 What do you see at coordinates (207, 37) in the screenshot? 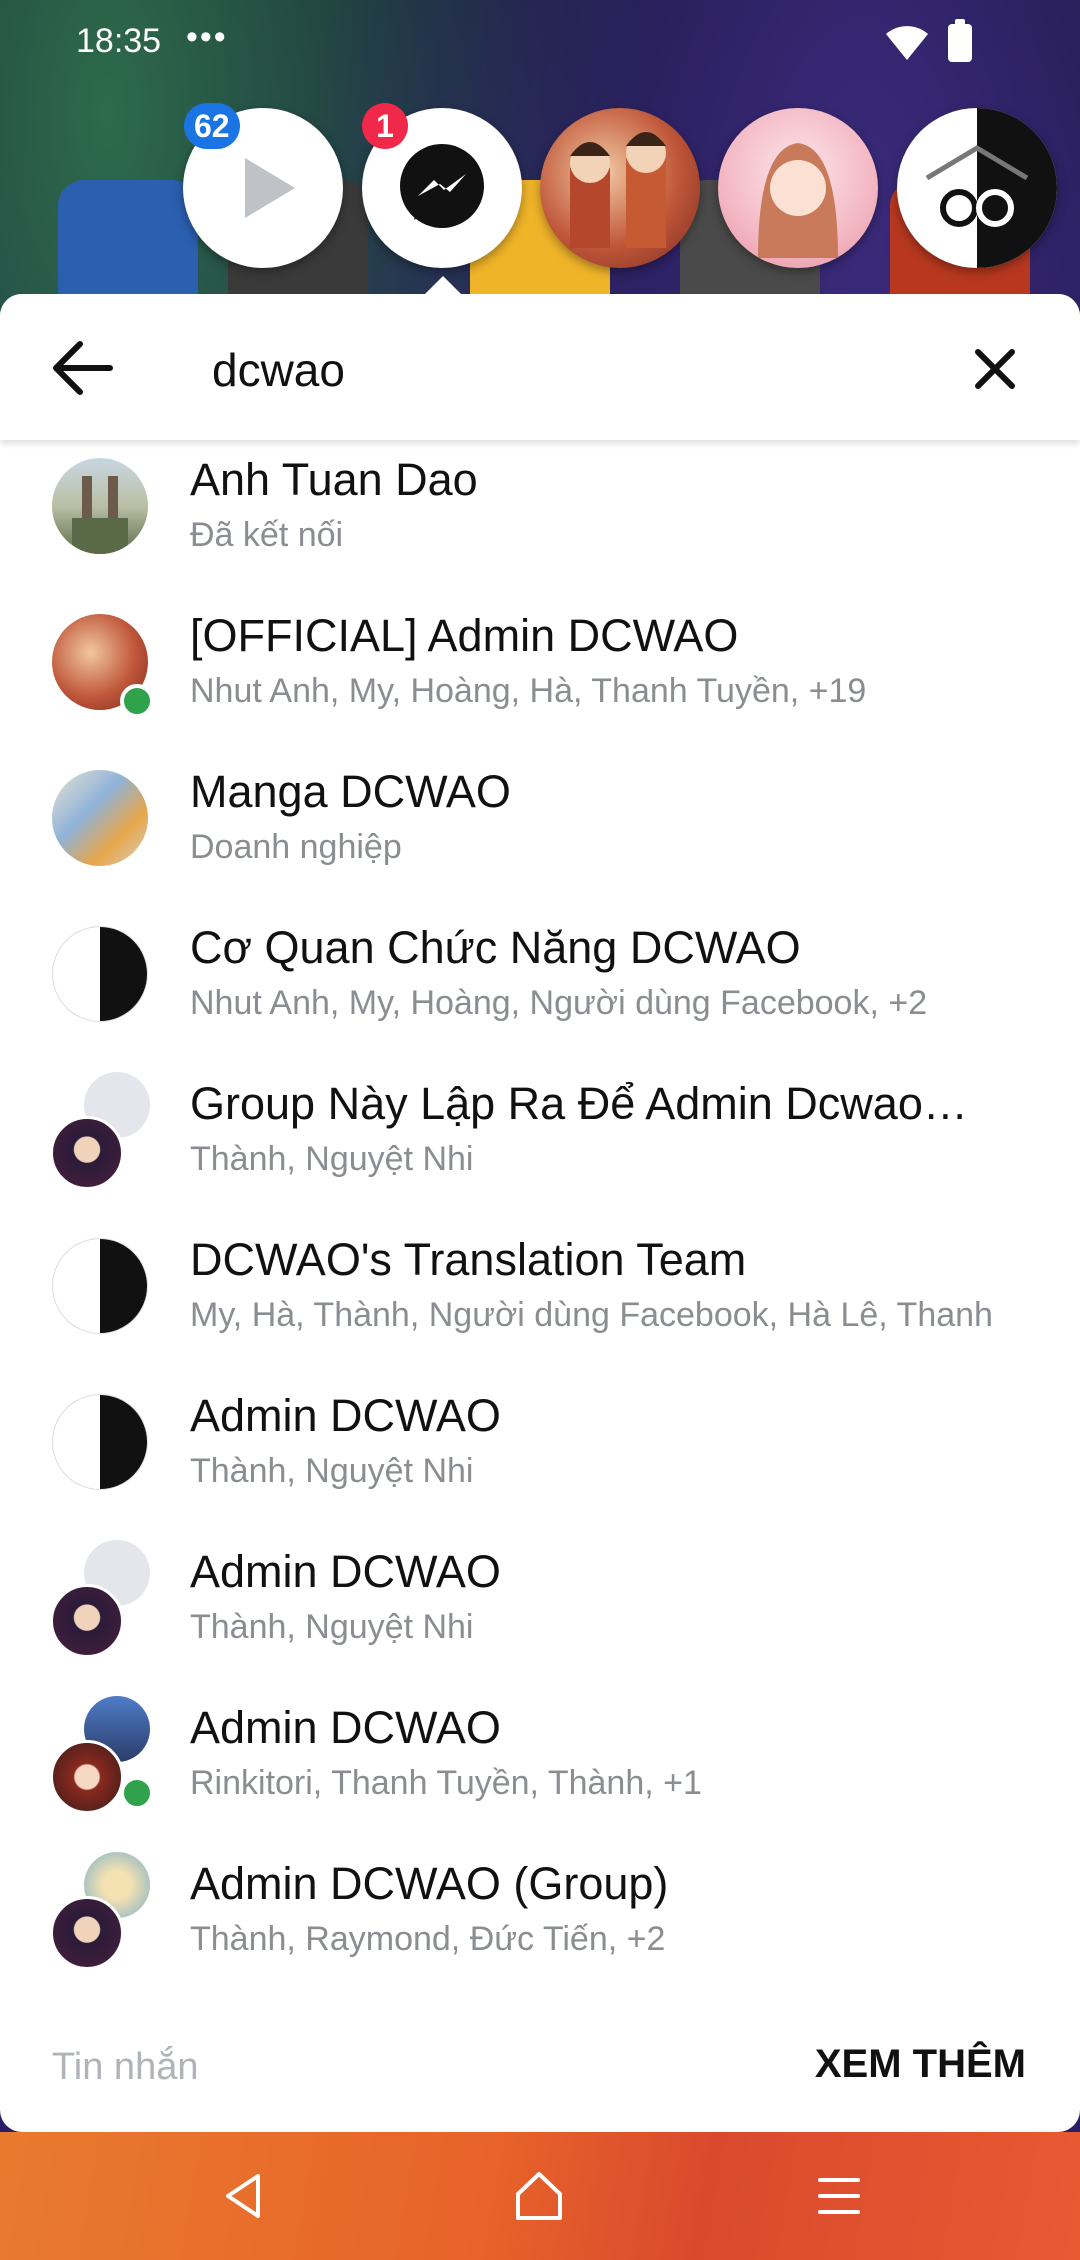
I see `status-more-dots: •••` at bounding box center [207, 37].